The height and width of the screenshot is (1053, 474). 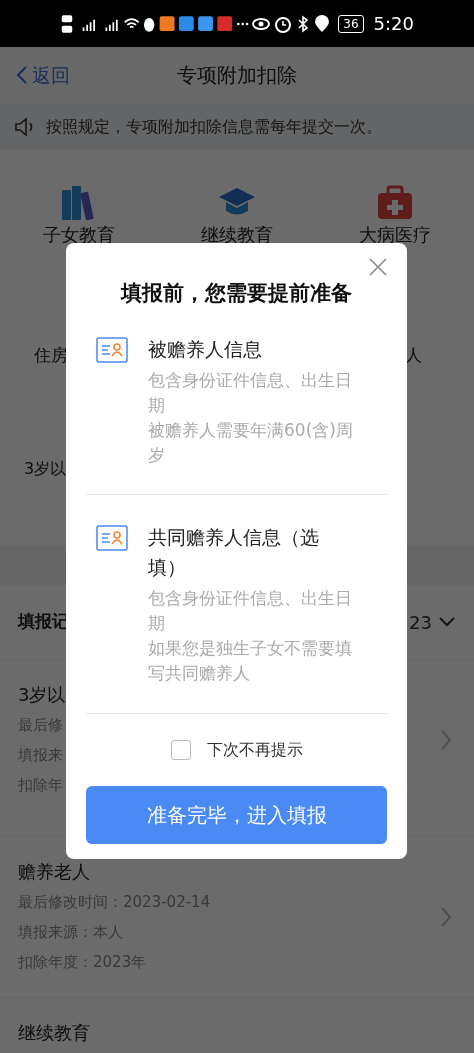 I want to click on close-icon, so click(x=378, y=267).